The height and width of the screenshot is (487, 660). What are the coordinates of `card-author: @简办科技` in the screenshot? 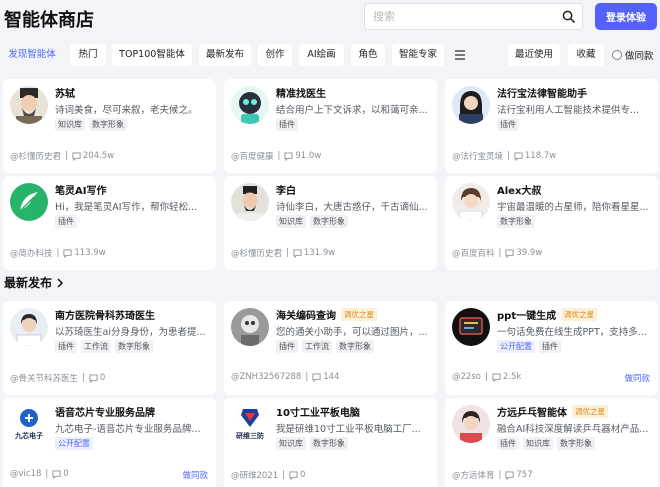 It's located at (31, 254).